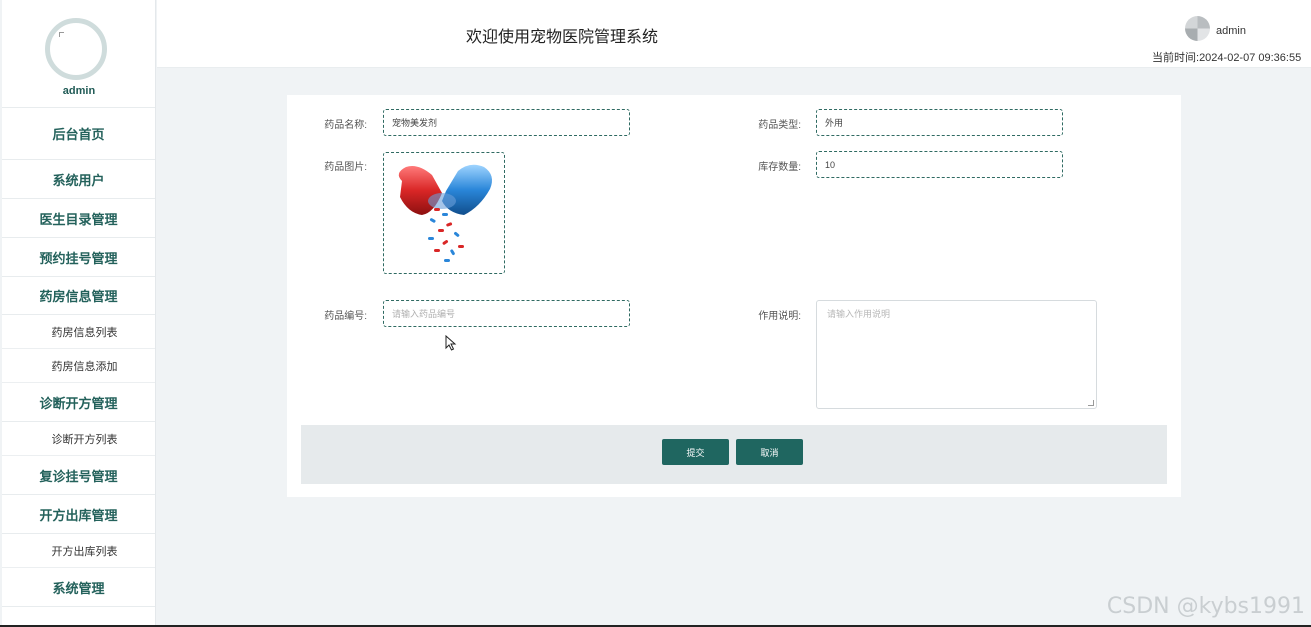  What do you see at coordinates (939, 164) in the screenshot?
I see `stock-field: 10` at bounding box center [939, 164].